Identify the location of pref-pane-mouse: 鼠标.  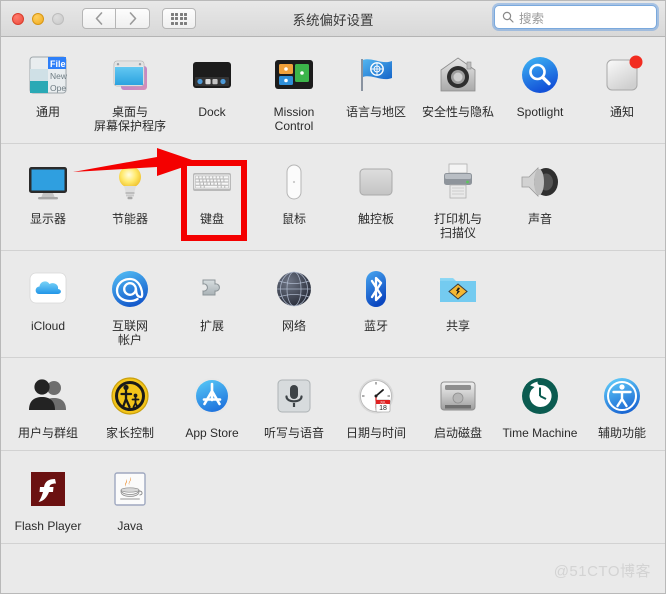
(294, 189).